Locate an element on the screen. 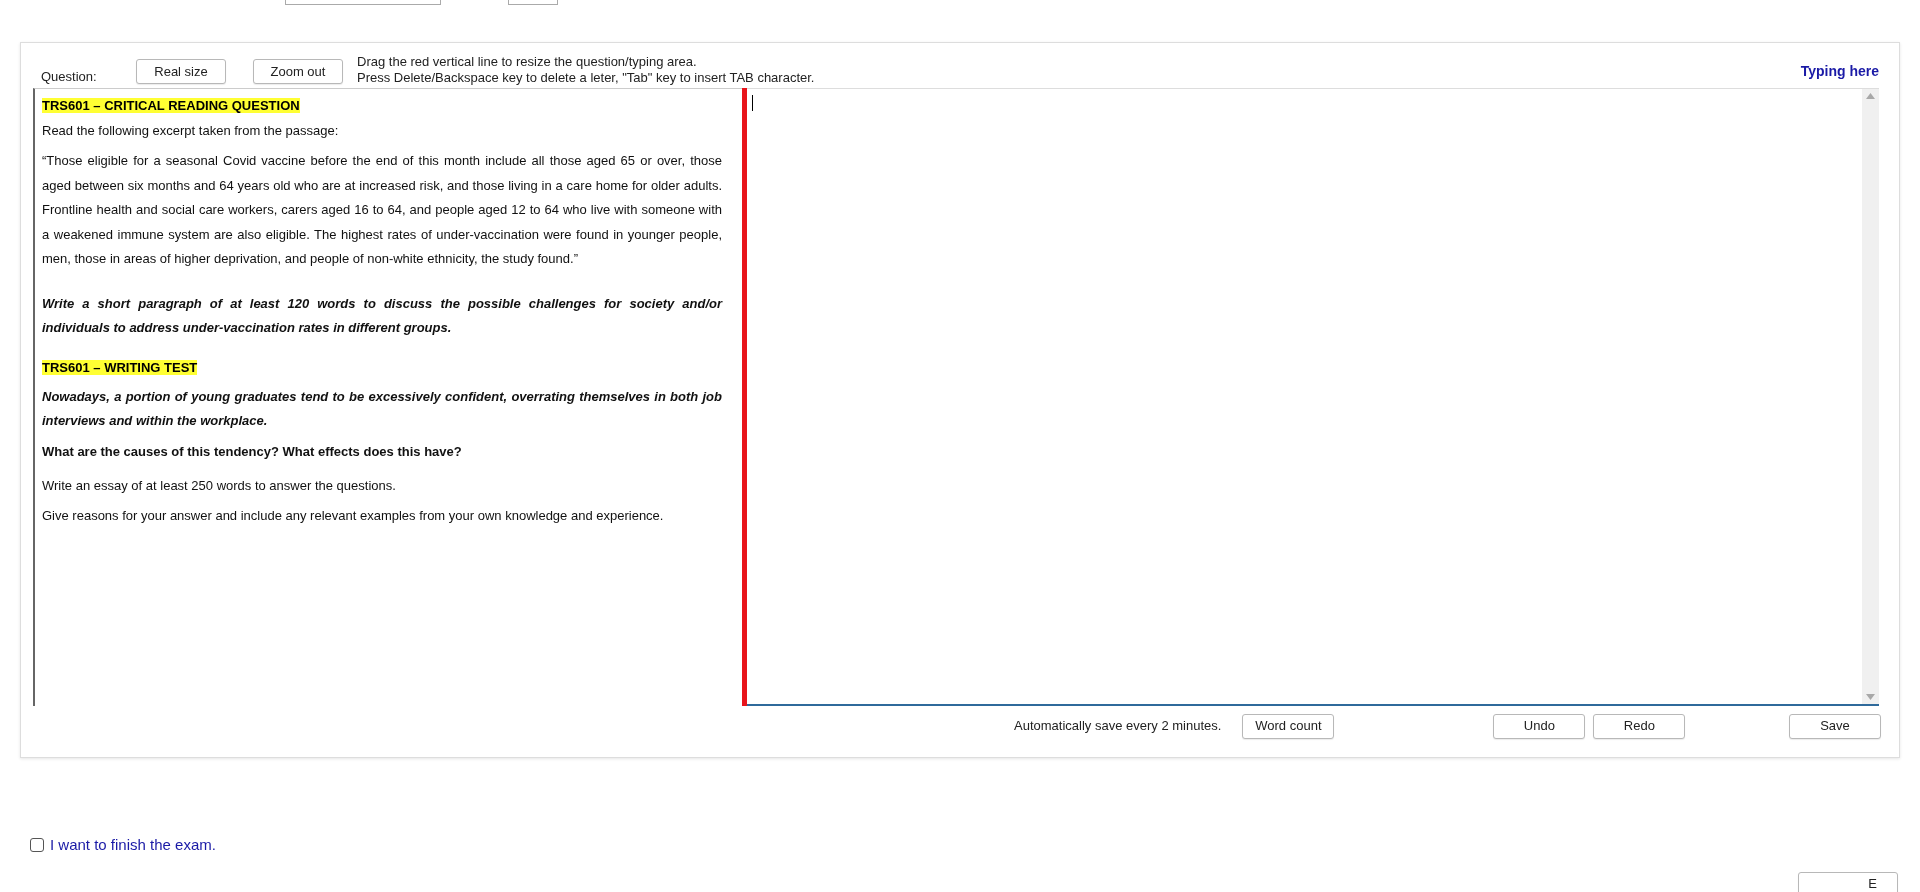 The image size is (1920, 892). question-label: Question: is located at coordinates (69, 76).